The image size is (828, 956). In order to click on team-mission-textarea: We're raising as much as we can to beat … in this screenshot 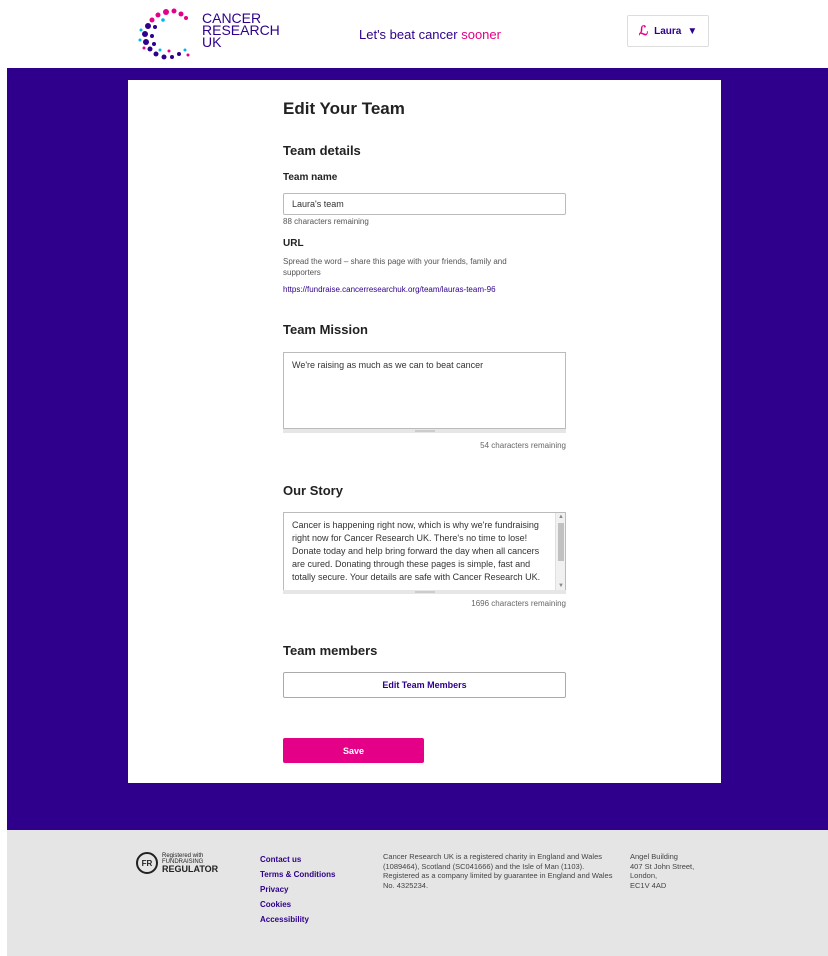, I will do `click(424, 390)`.